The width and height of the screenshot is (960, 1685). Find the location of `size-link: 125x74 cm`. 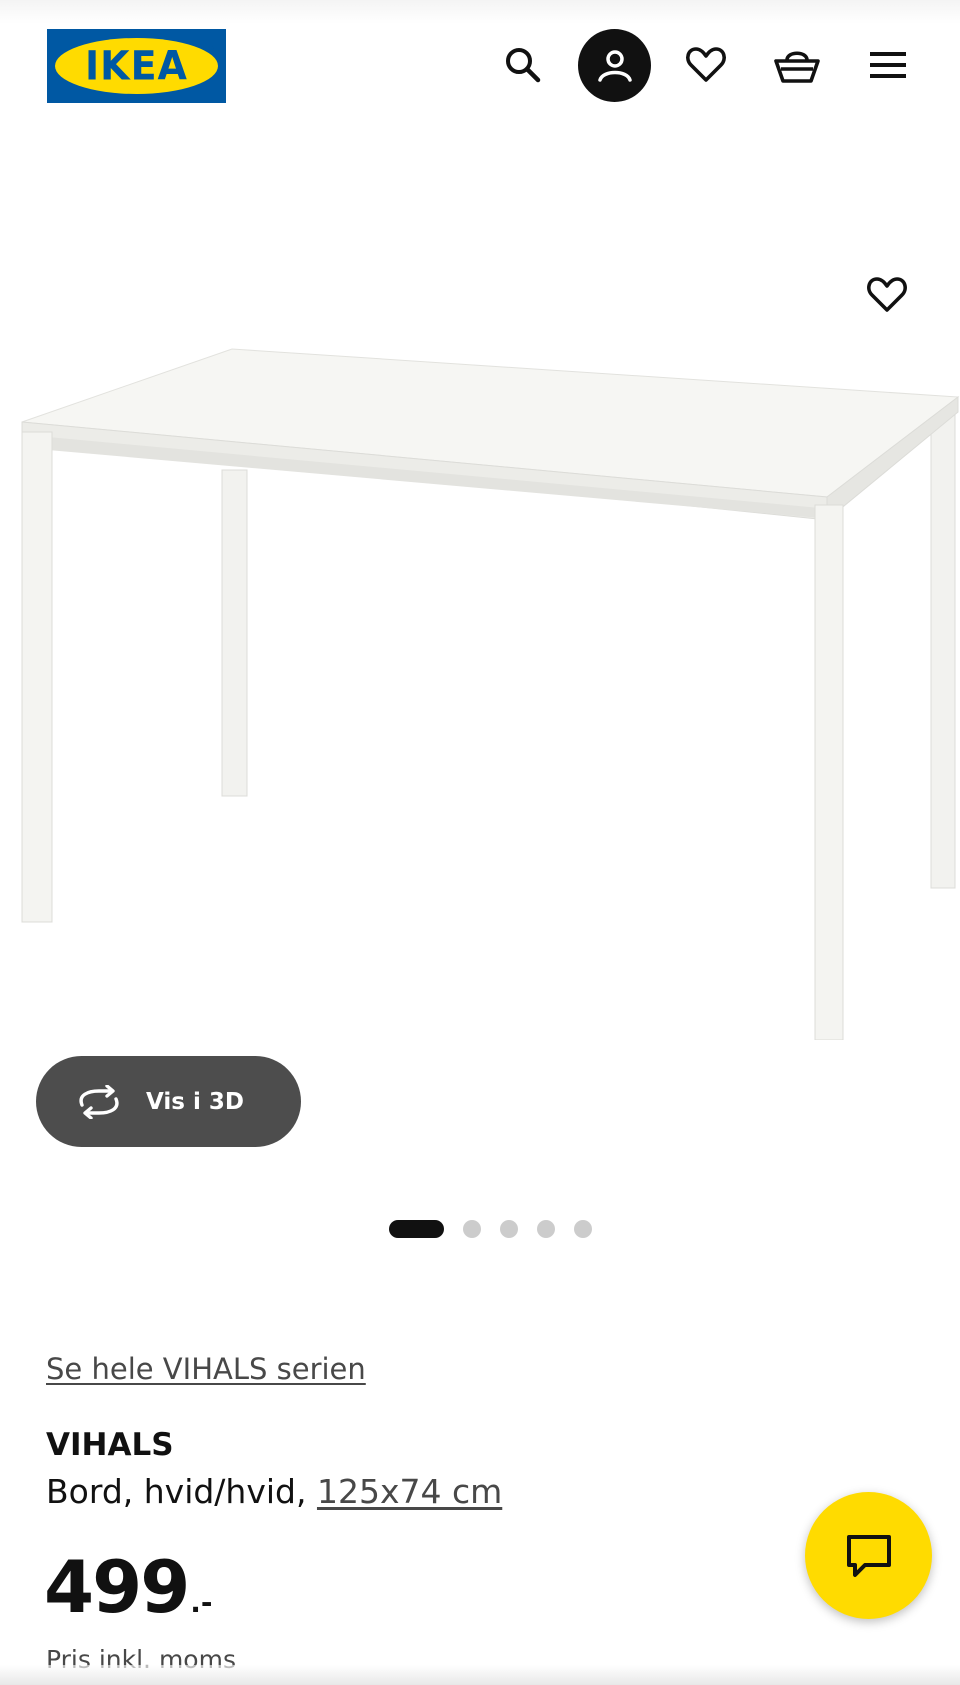

size-link: 125x74 cm is located at coordinates (409, 1491).